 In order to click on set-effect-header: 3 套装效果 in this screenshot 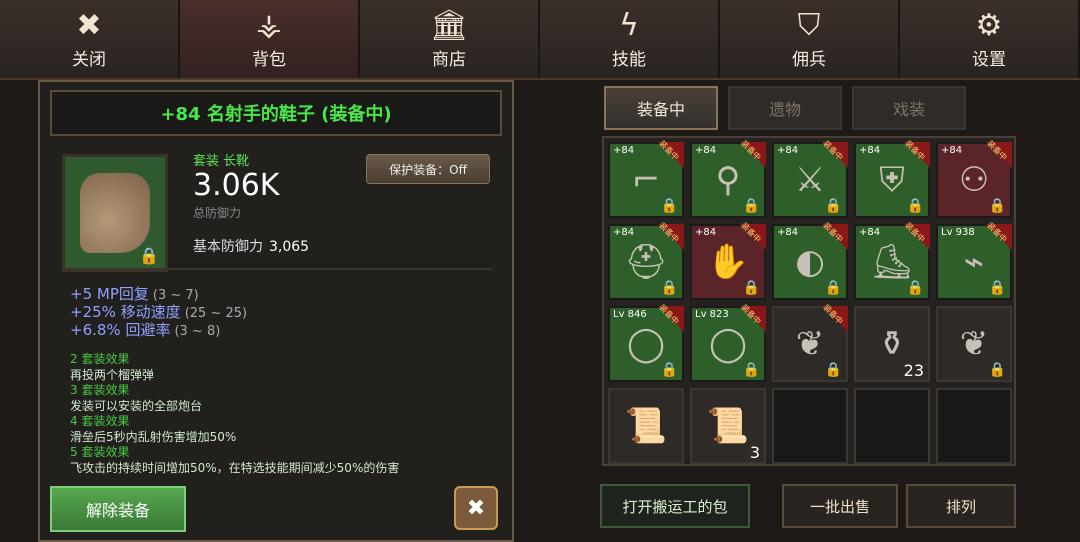, I will do `click(100, 390)`.